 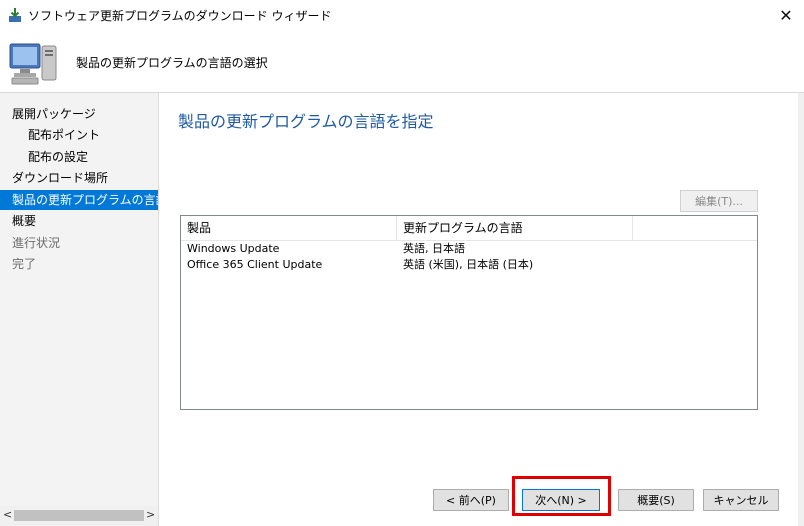 I want to click on close-button: ✕, so click(x=786, y=15).